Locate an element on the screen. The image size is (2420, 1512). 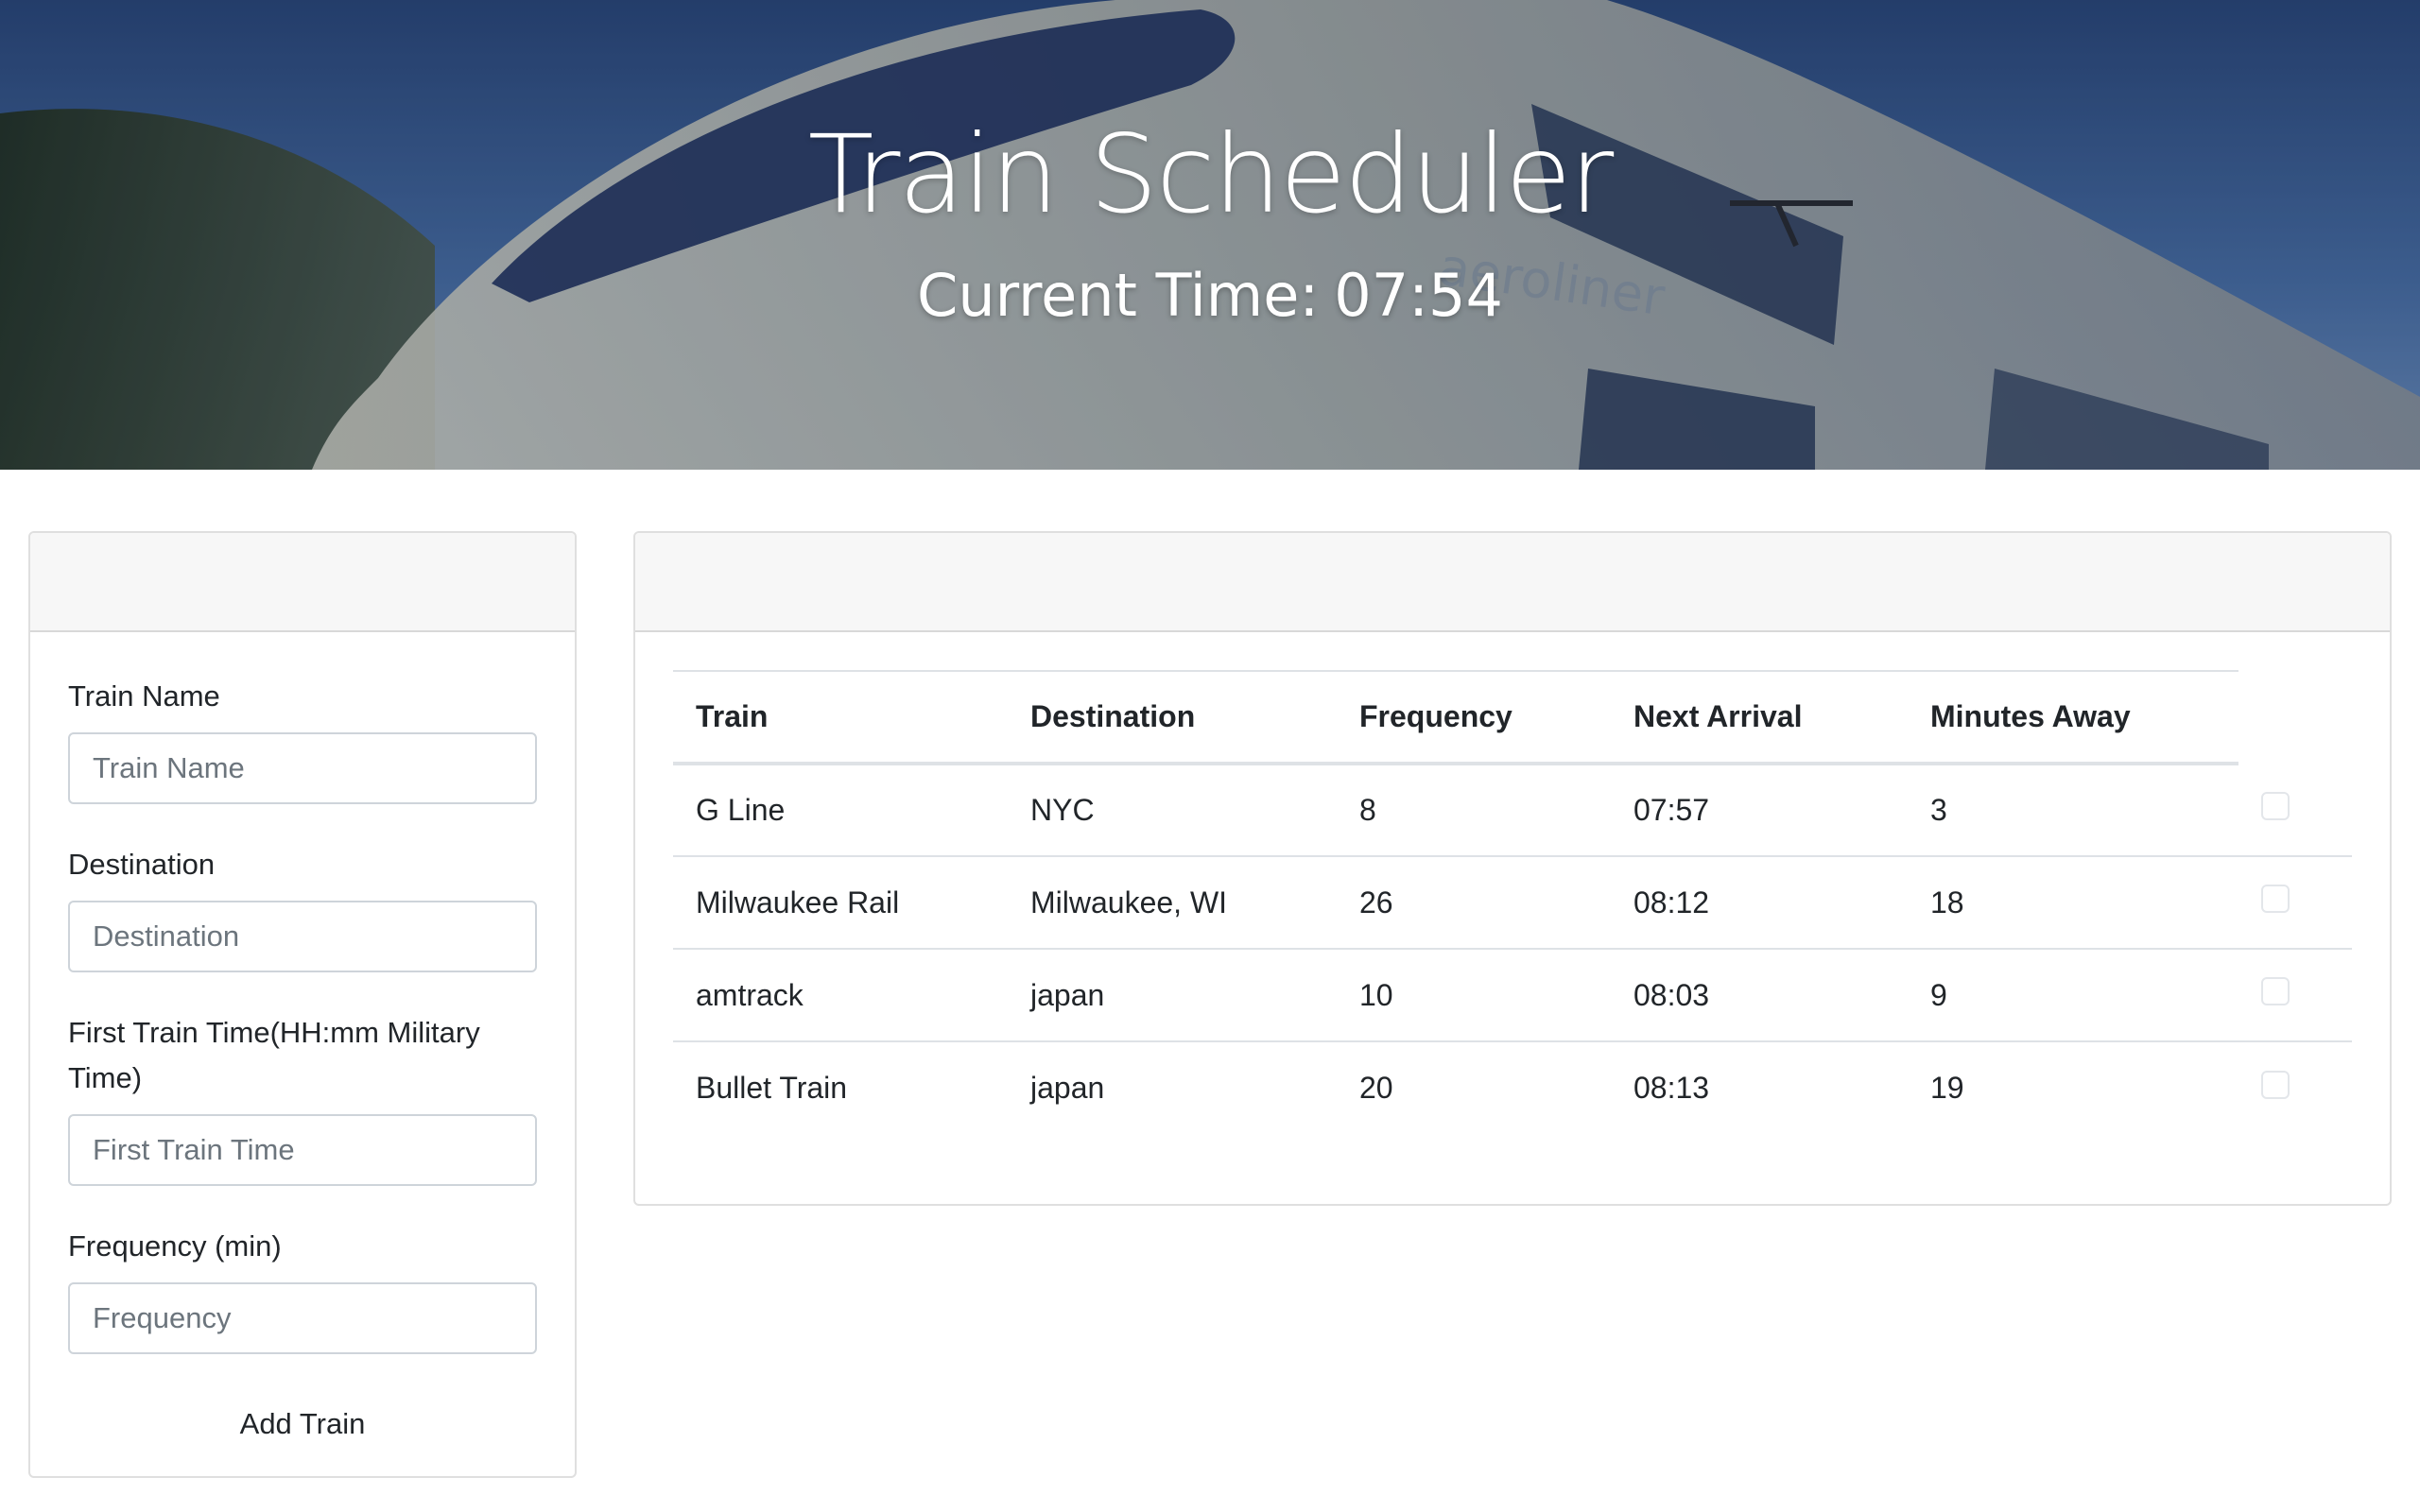
column-header-next-arrival: Next Arrival is located at coordinates (1759, 717).